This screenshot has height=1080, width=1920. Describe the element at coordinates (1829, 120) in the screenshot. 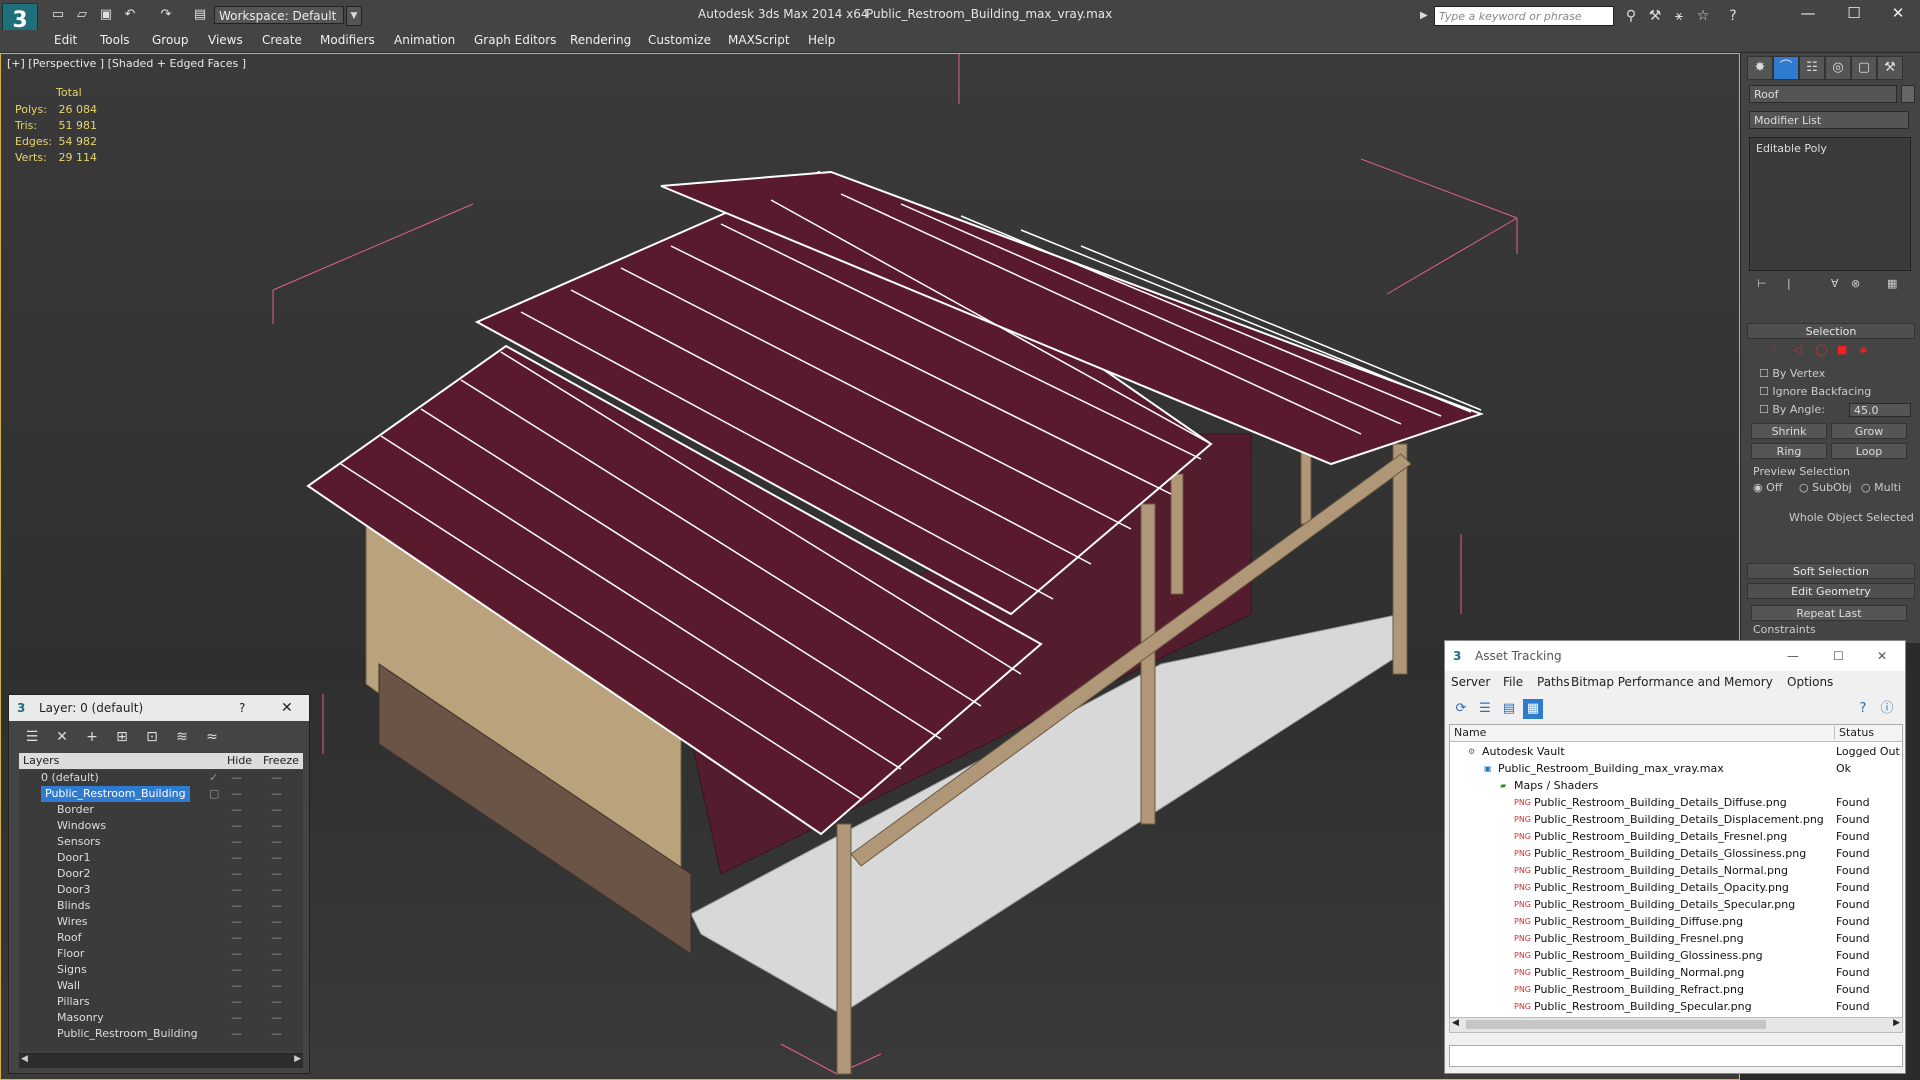

I see `modifier-list-dropdown: Modifier List` at that location.